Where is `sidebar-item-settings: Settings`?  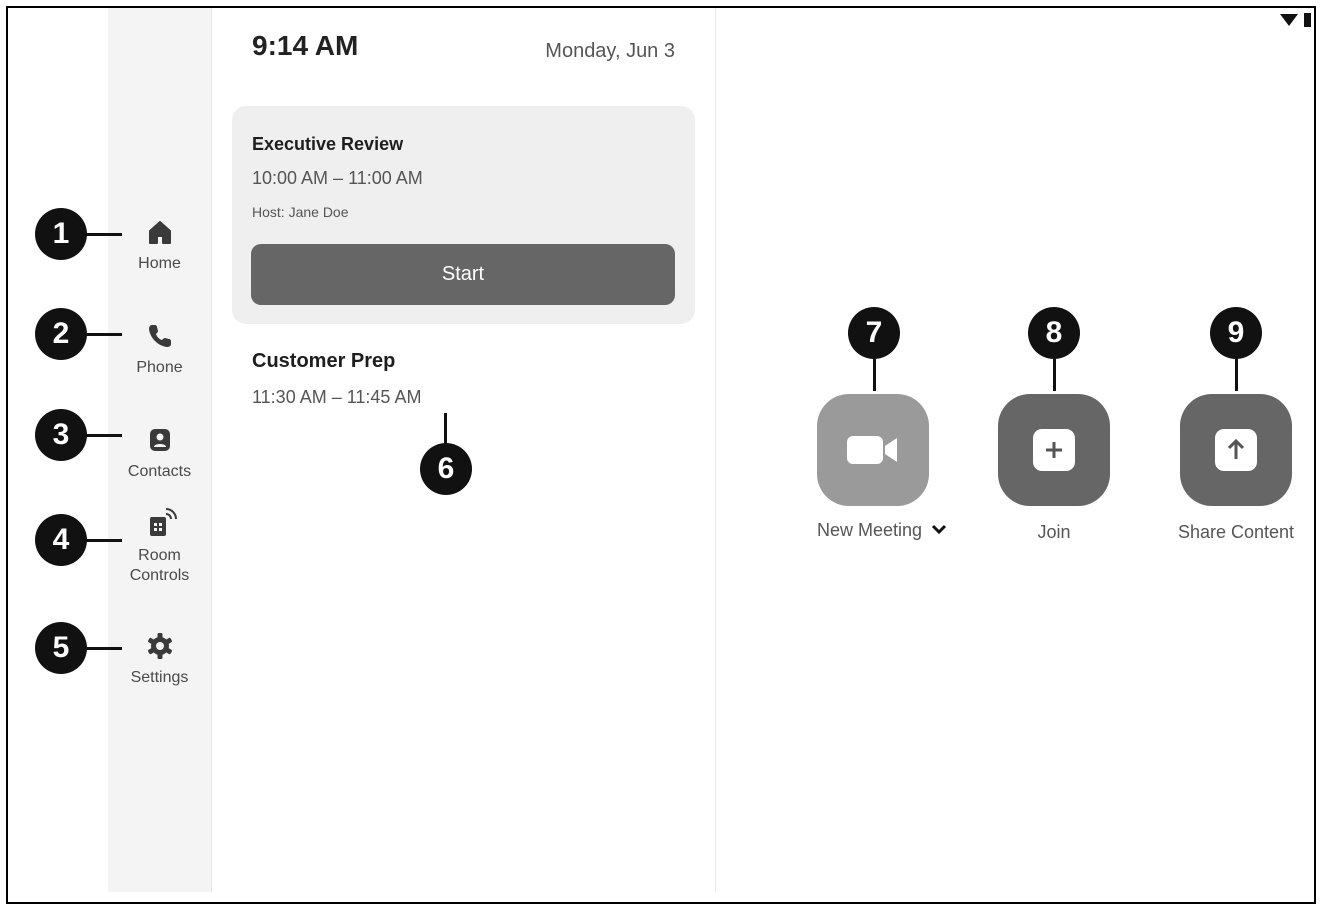 sidebar-item-settings: Settings is located at coordinates (159, 658).